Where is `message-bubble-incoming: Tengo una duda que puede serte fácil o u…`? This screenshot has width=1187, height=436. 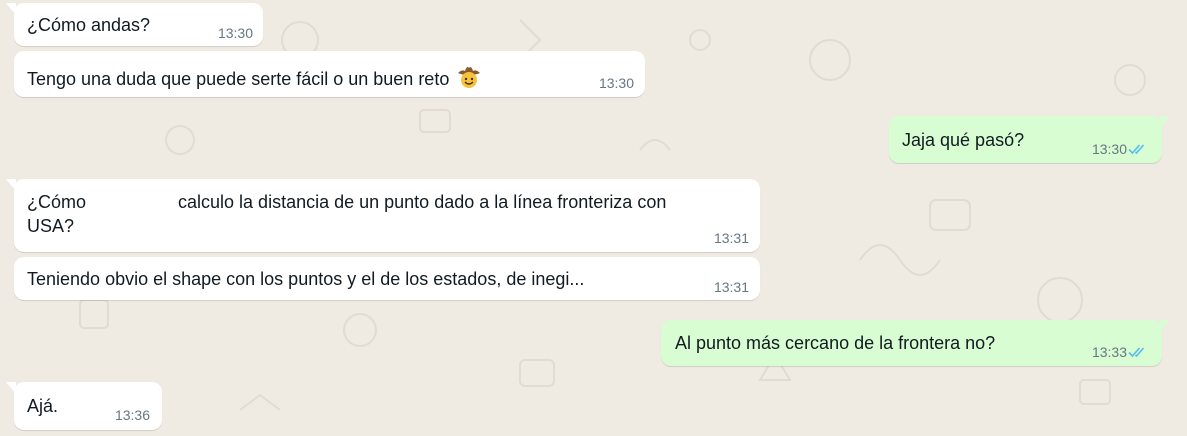 message-bubble-incoming: Tengo una duda que puede serte fácil o u… is located at coordinates (329, 74).